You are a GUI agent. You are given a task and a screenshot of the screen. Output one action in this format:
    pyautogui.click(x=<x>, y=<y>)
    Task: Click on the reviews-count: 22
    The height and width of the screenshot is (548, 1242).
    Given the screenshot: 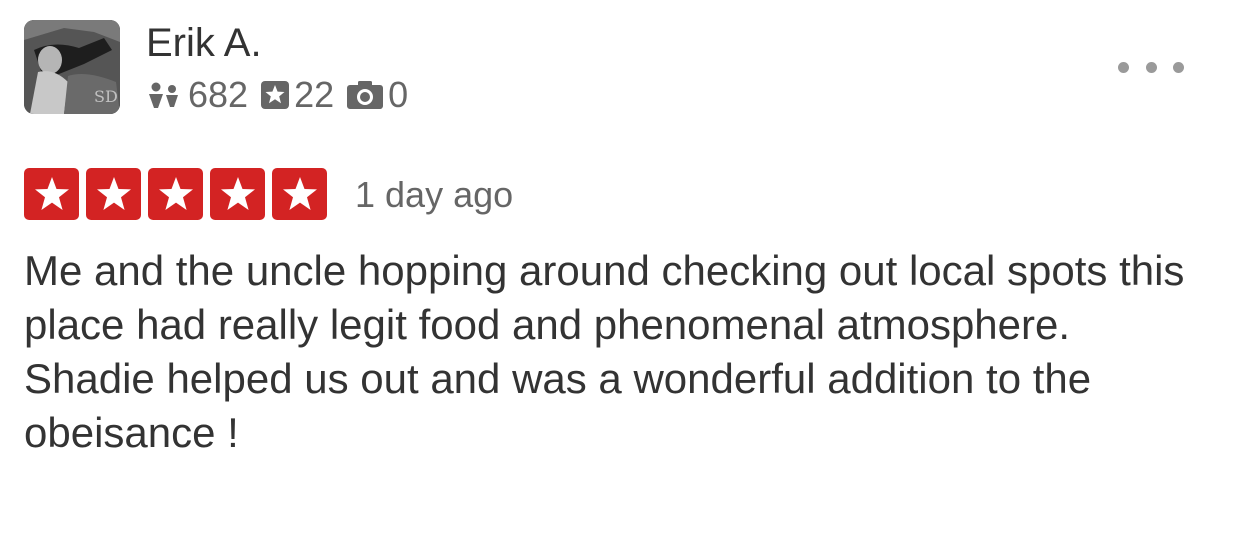 What is the action you would take?
    pyautogui.click(x=314, y=94)
    